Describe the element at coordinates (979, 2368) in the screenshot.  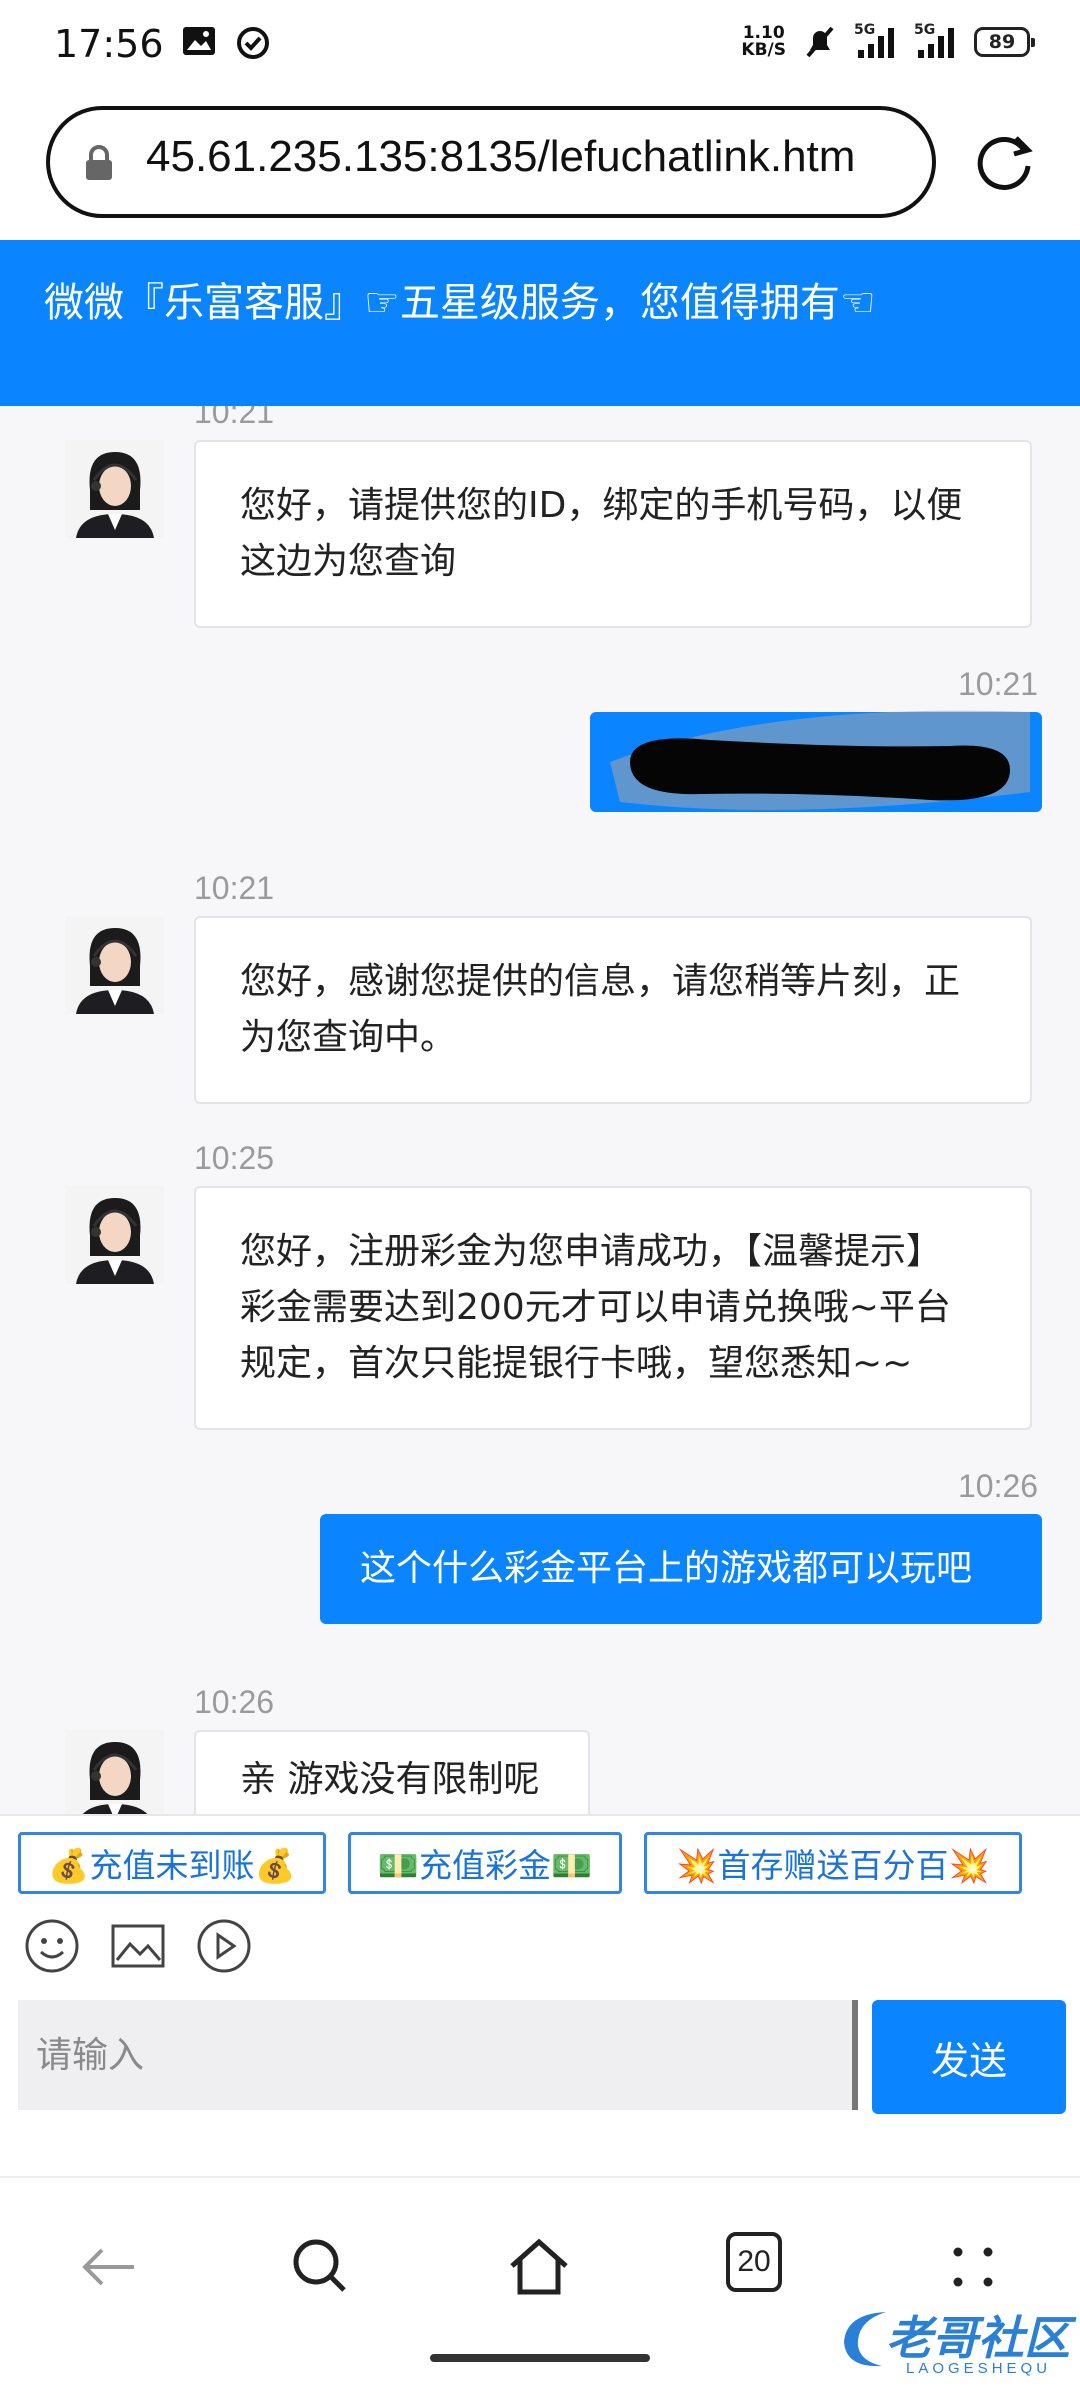
I see `watermark-sub: LAOGESHEQU` at that location.